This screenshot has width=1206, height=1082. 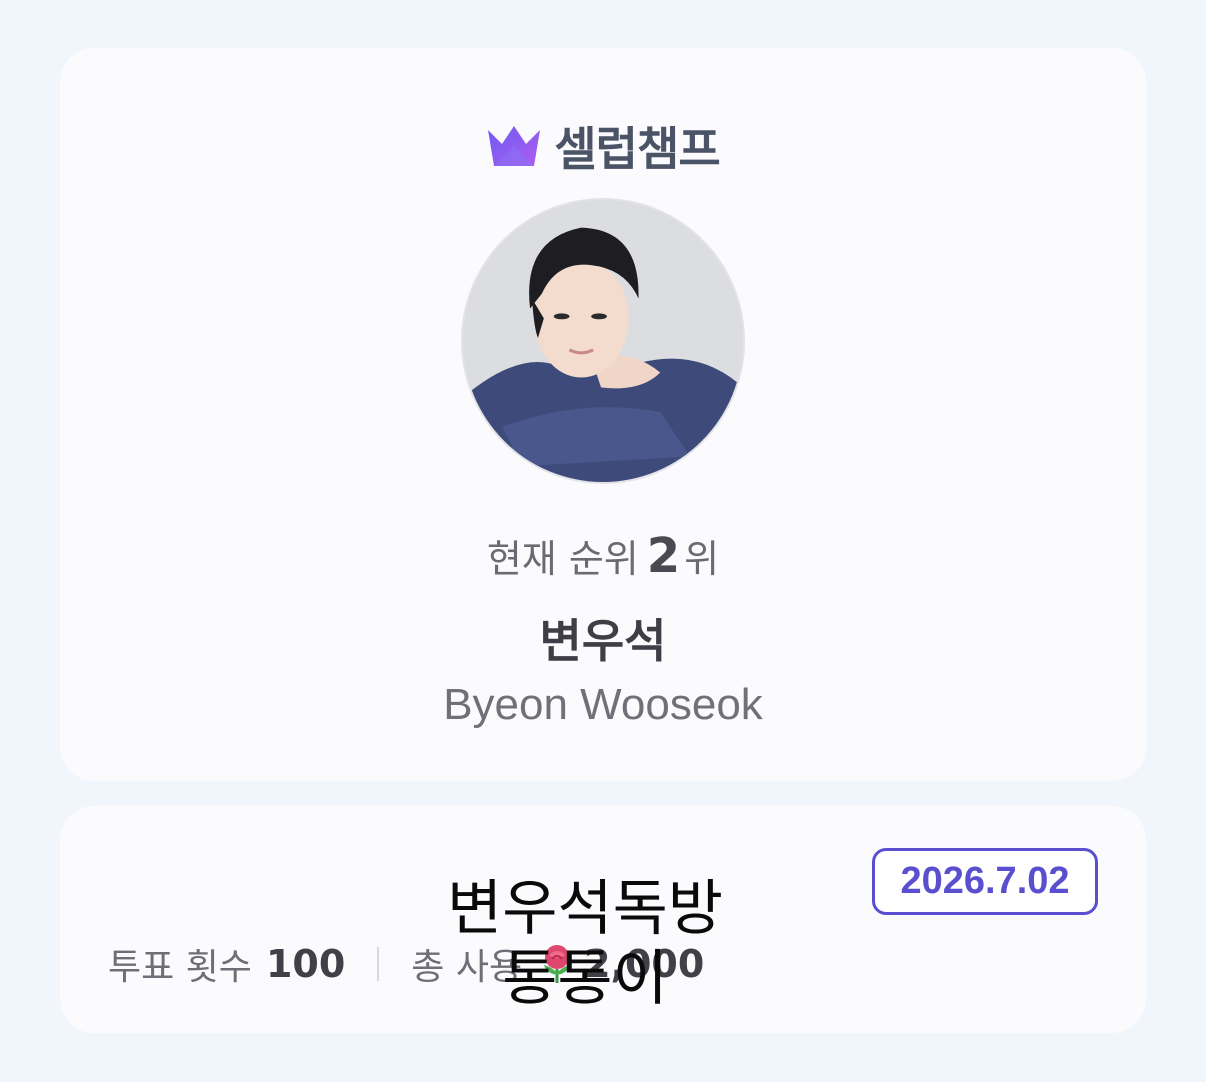 I want to click on overlay-caption: 변우석독방 통통이, so click(x=585, y=944).